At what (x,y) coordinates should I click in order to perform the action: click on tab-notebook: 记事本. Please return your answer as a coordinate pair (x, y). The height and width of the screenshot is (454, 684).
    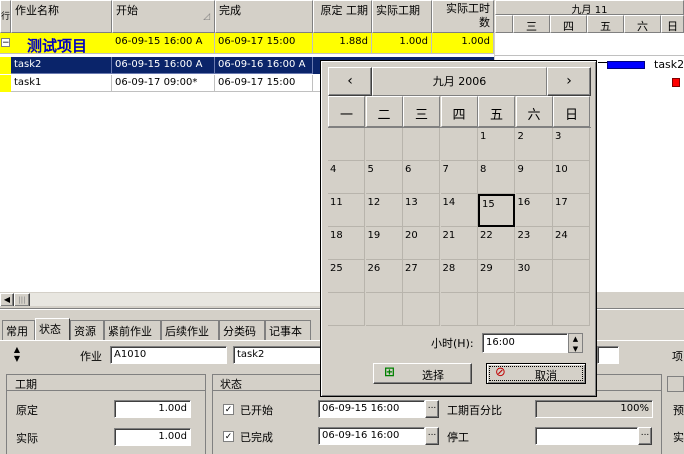
    Looking at the image, I should click on (288, 330).